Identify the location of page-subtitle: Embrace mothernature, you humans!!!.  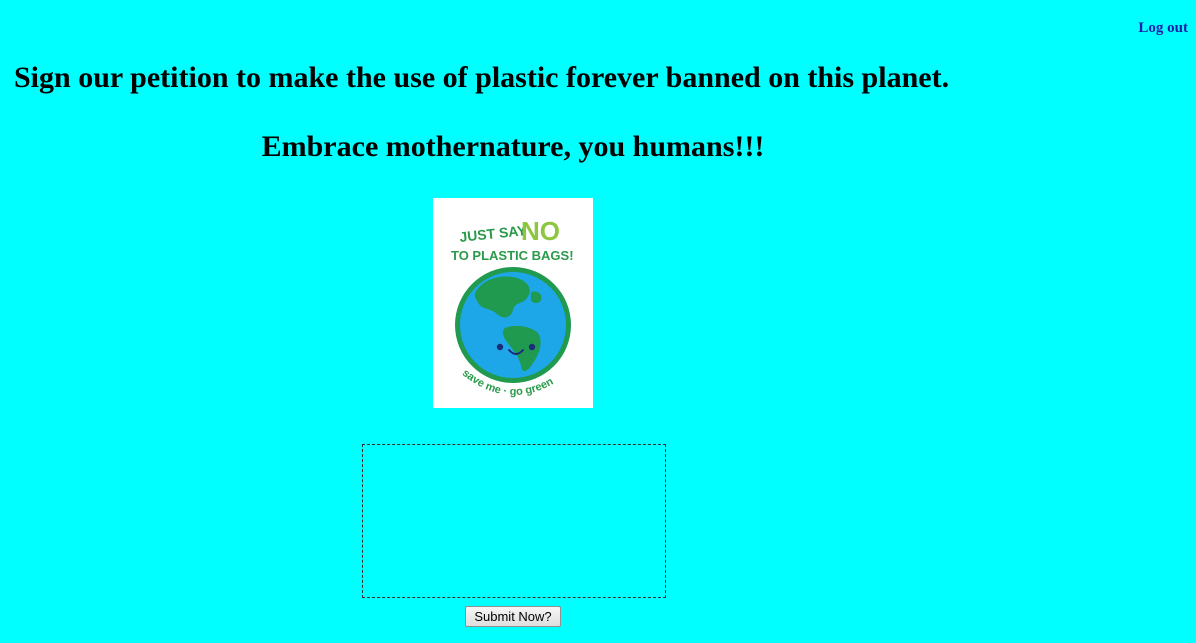
(513, 146).